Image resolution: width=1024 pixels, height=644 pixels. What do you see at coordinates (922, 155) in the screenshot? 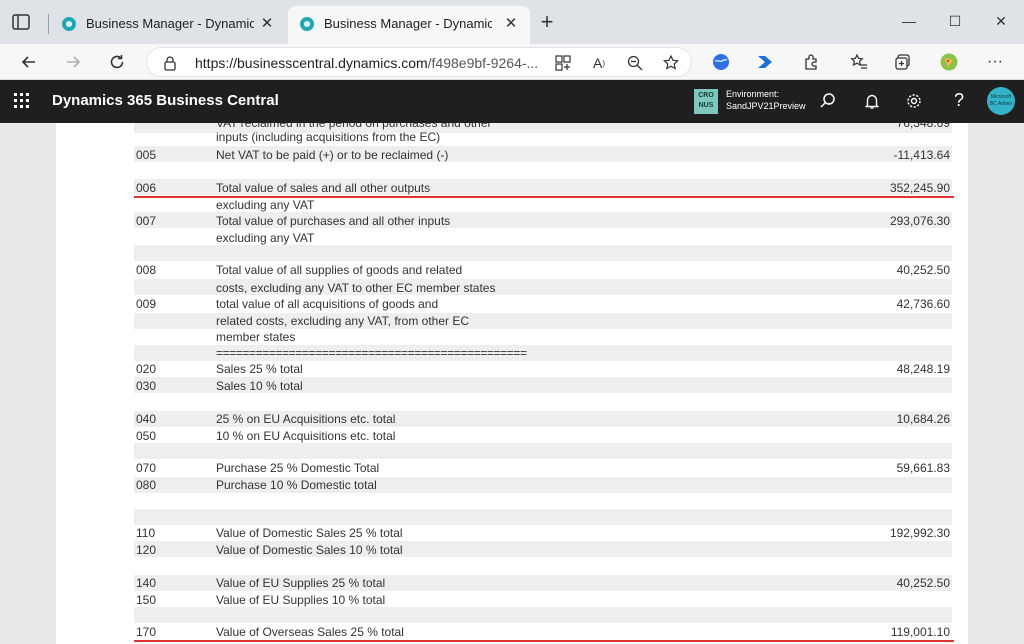
I see `report-line-value: -11,413.64` at bounding box center [922, 155].